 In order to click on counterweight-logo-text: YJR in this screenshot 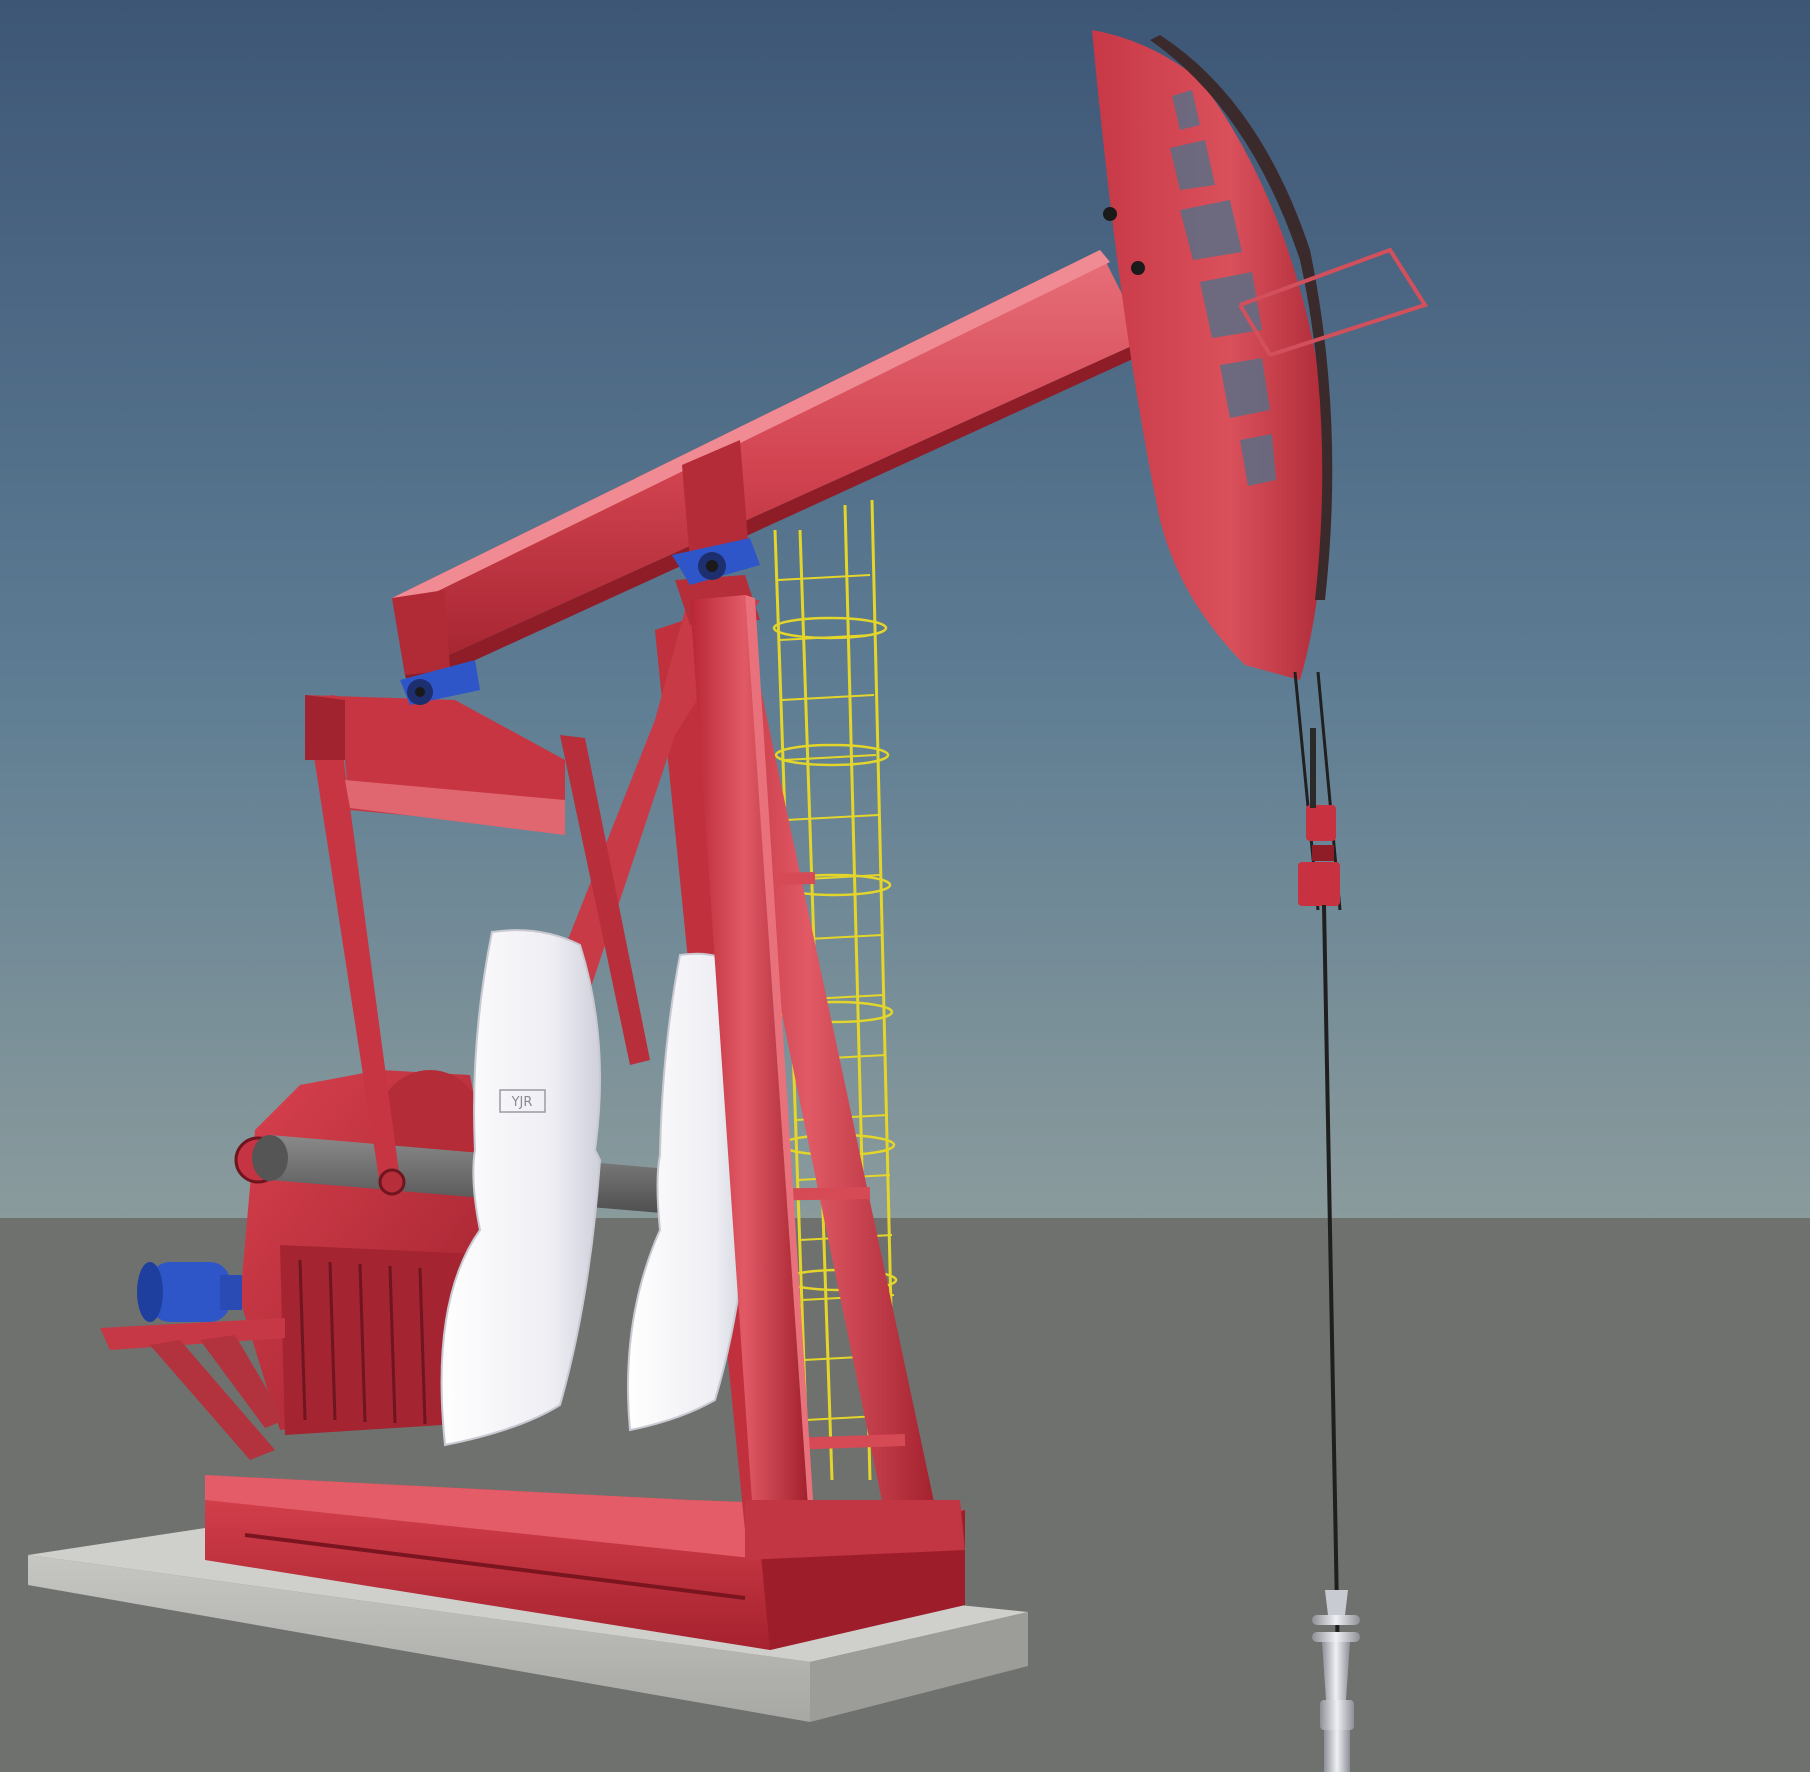, I will do `click(522, 1102)`.